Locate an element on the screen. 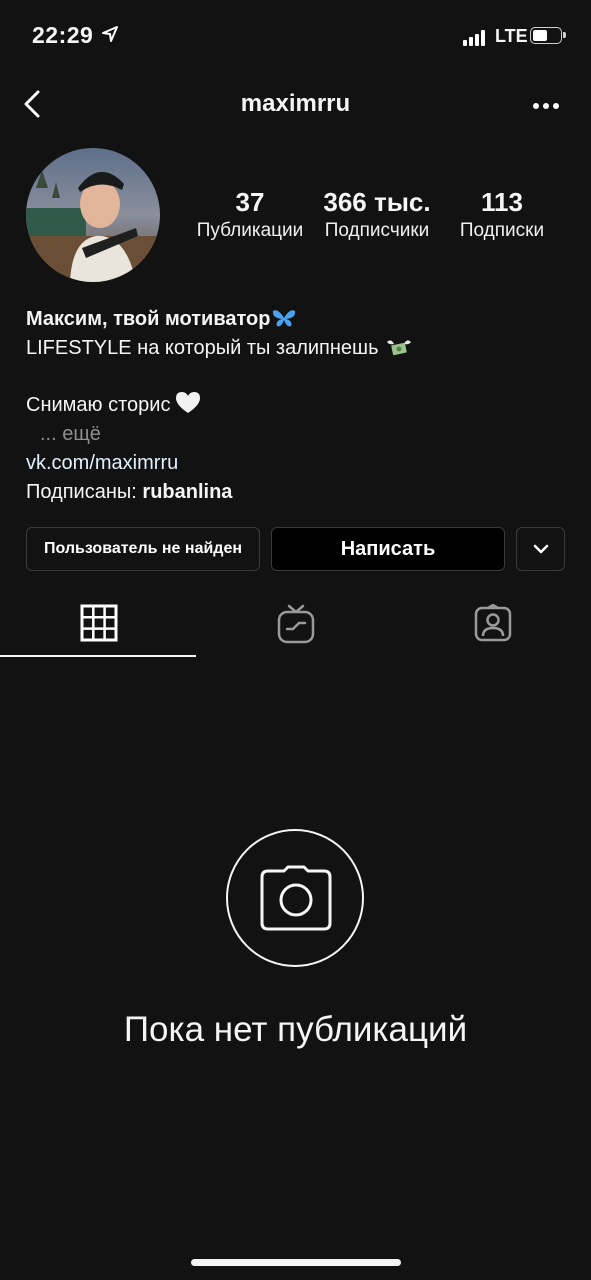  home-indicator is located at coordinates (296, 1262).